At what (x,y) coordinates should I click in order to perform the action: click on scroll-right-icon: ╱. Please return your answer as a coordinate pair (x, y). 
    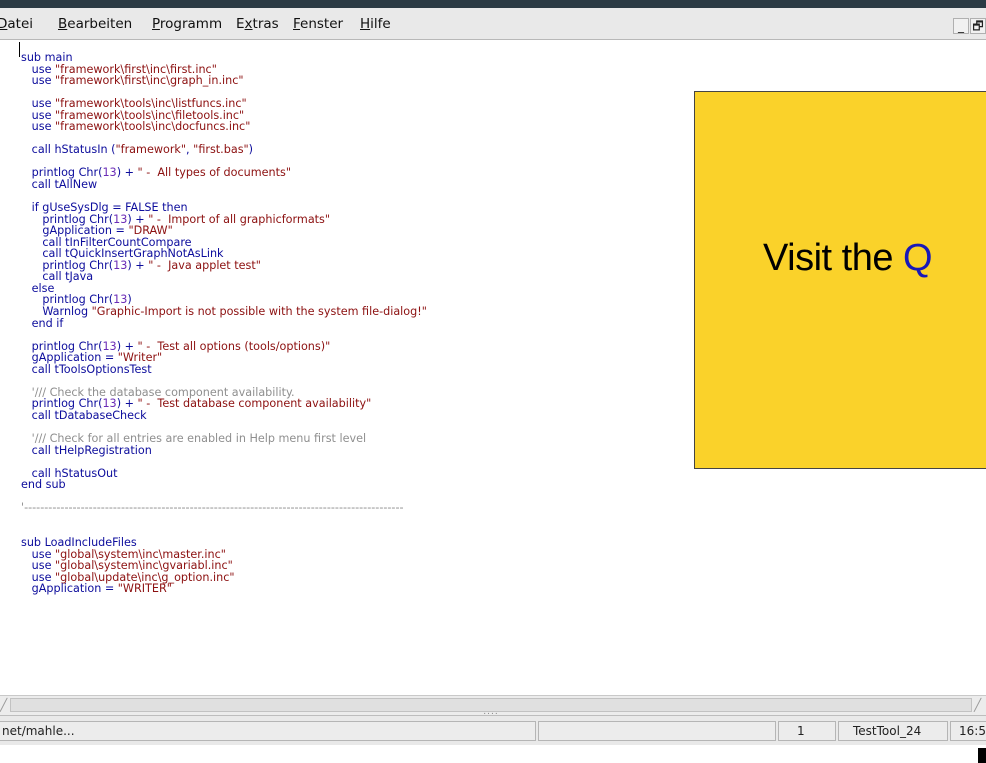
    Looking at the image, I should click on (979, 705).